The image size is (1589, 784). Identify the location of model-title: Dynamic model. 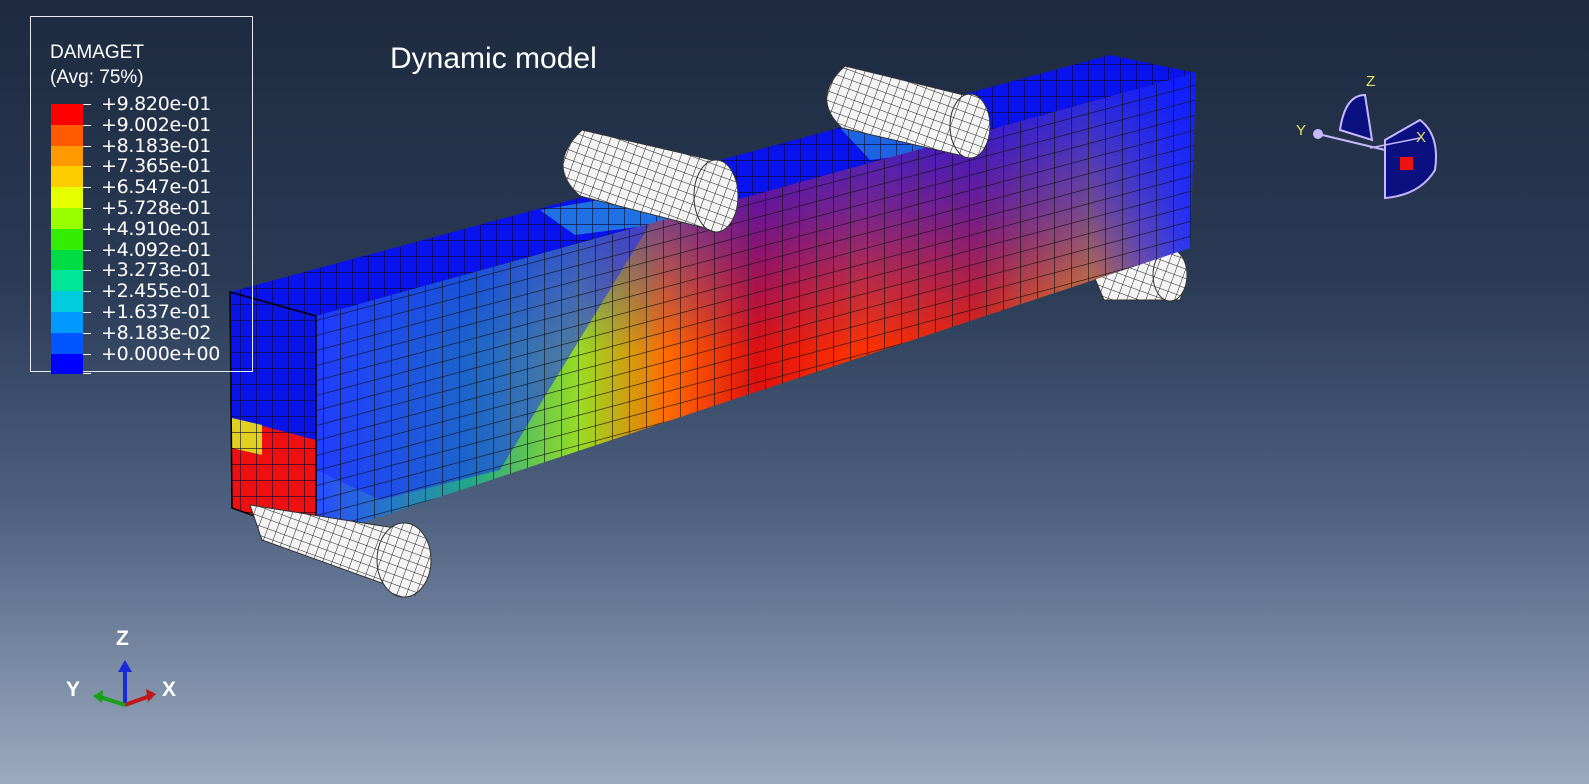
(493, 58).